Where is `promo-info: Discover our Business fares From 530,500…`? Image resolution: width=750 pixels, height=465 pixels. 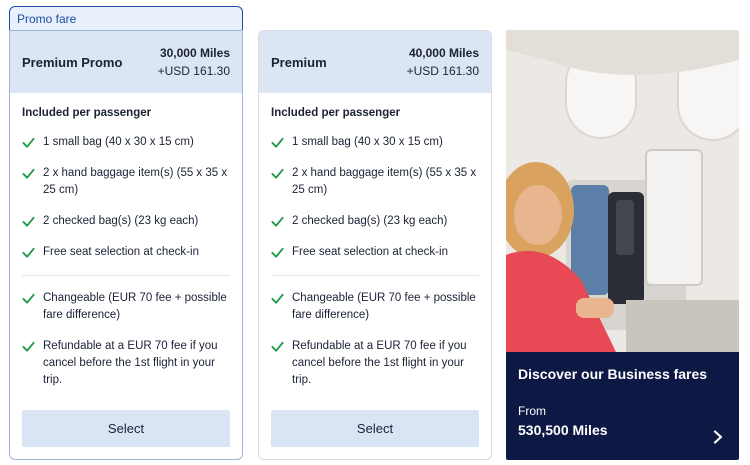
promo-info: Discover our Business fares From 530,500… is located at coordinates (622, 406).